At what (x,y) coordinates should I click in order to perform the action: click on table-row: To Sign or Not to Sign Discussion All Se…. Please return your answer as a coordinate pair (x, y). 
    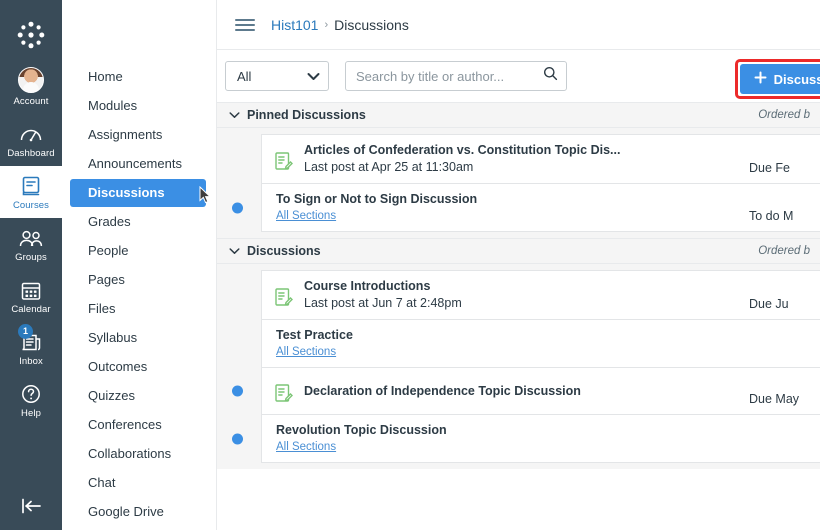
    Looking at the image, I should click on (526, 208).